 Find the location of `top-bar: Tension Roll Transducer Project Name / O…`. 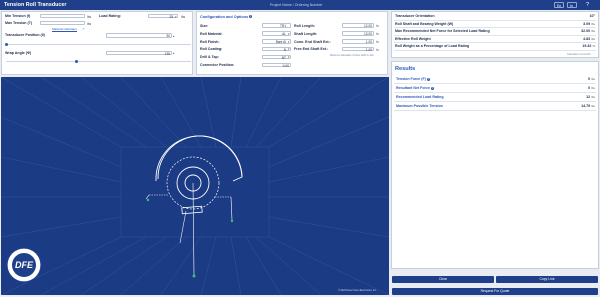

top-bar: Tension Roll Transducer Project Name / O… is located at coordinates (300, 5).